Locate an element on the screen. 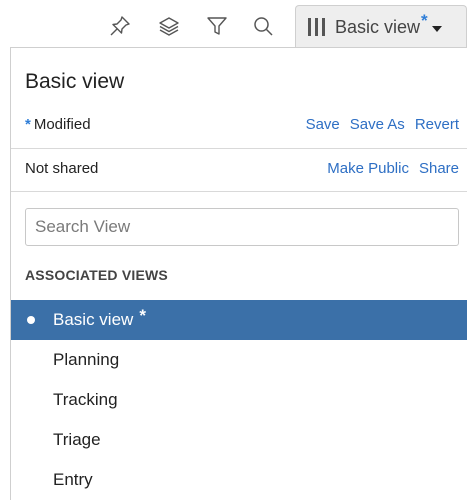  view-selector-button: Basic view * is located at coordinates (381, 26).